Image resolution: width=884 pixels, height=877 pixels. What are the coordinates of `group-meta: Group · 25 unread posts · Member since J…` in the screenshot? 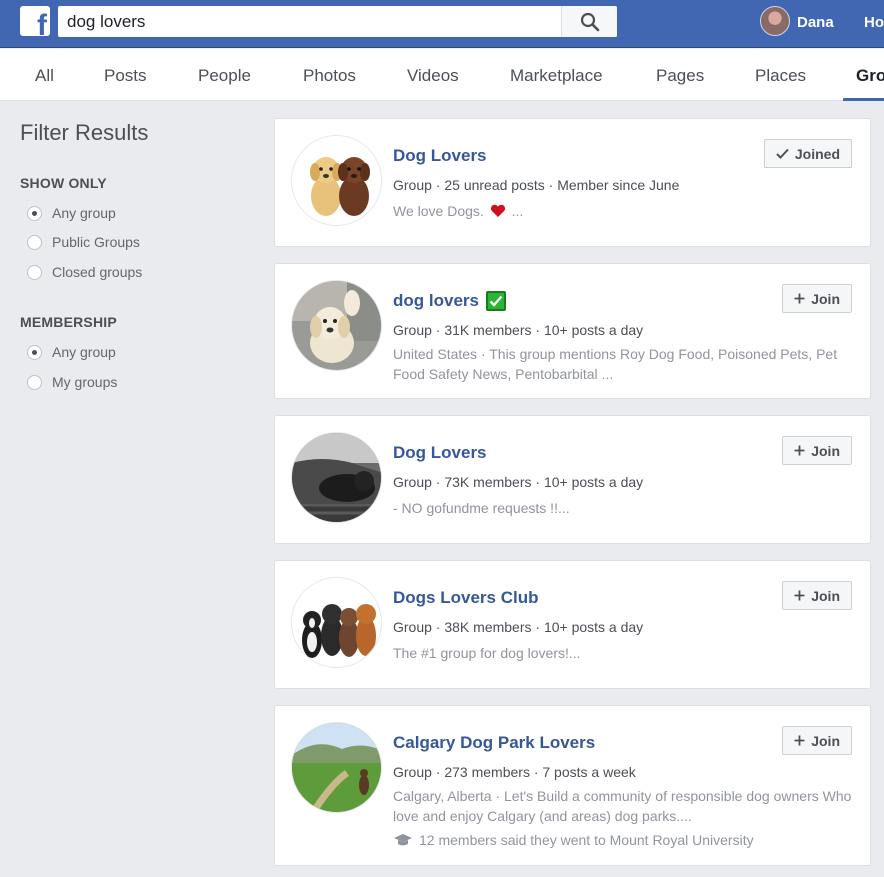 It's located at (536, 185).